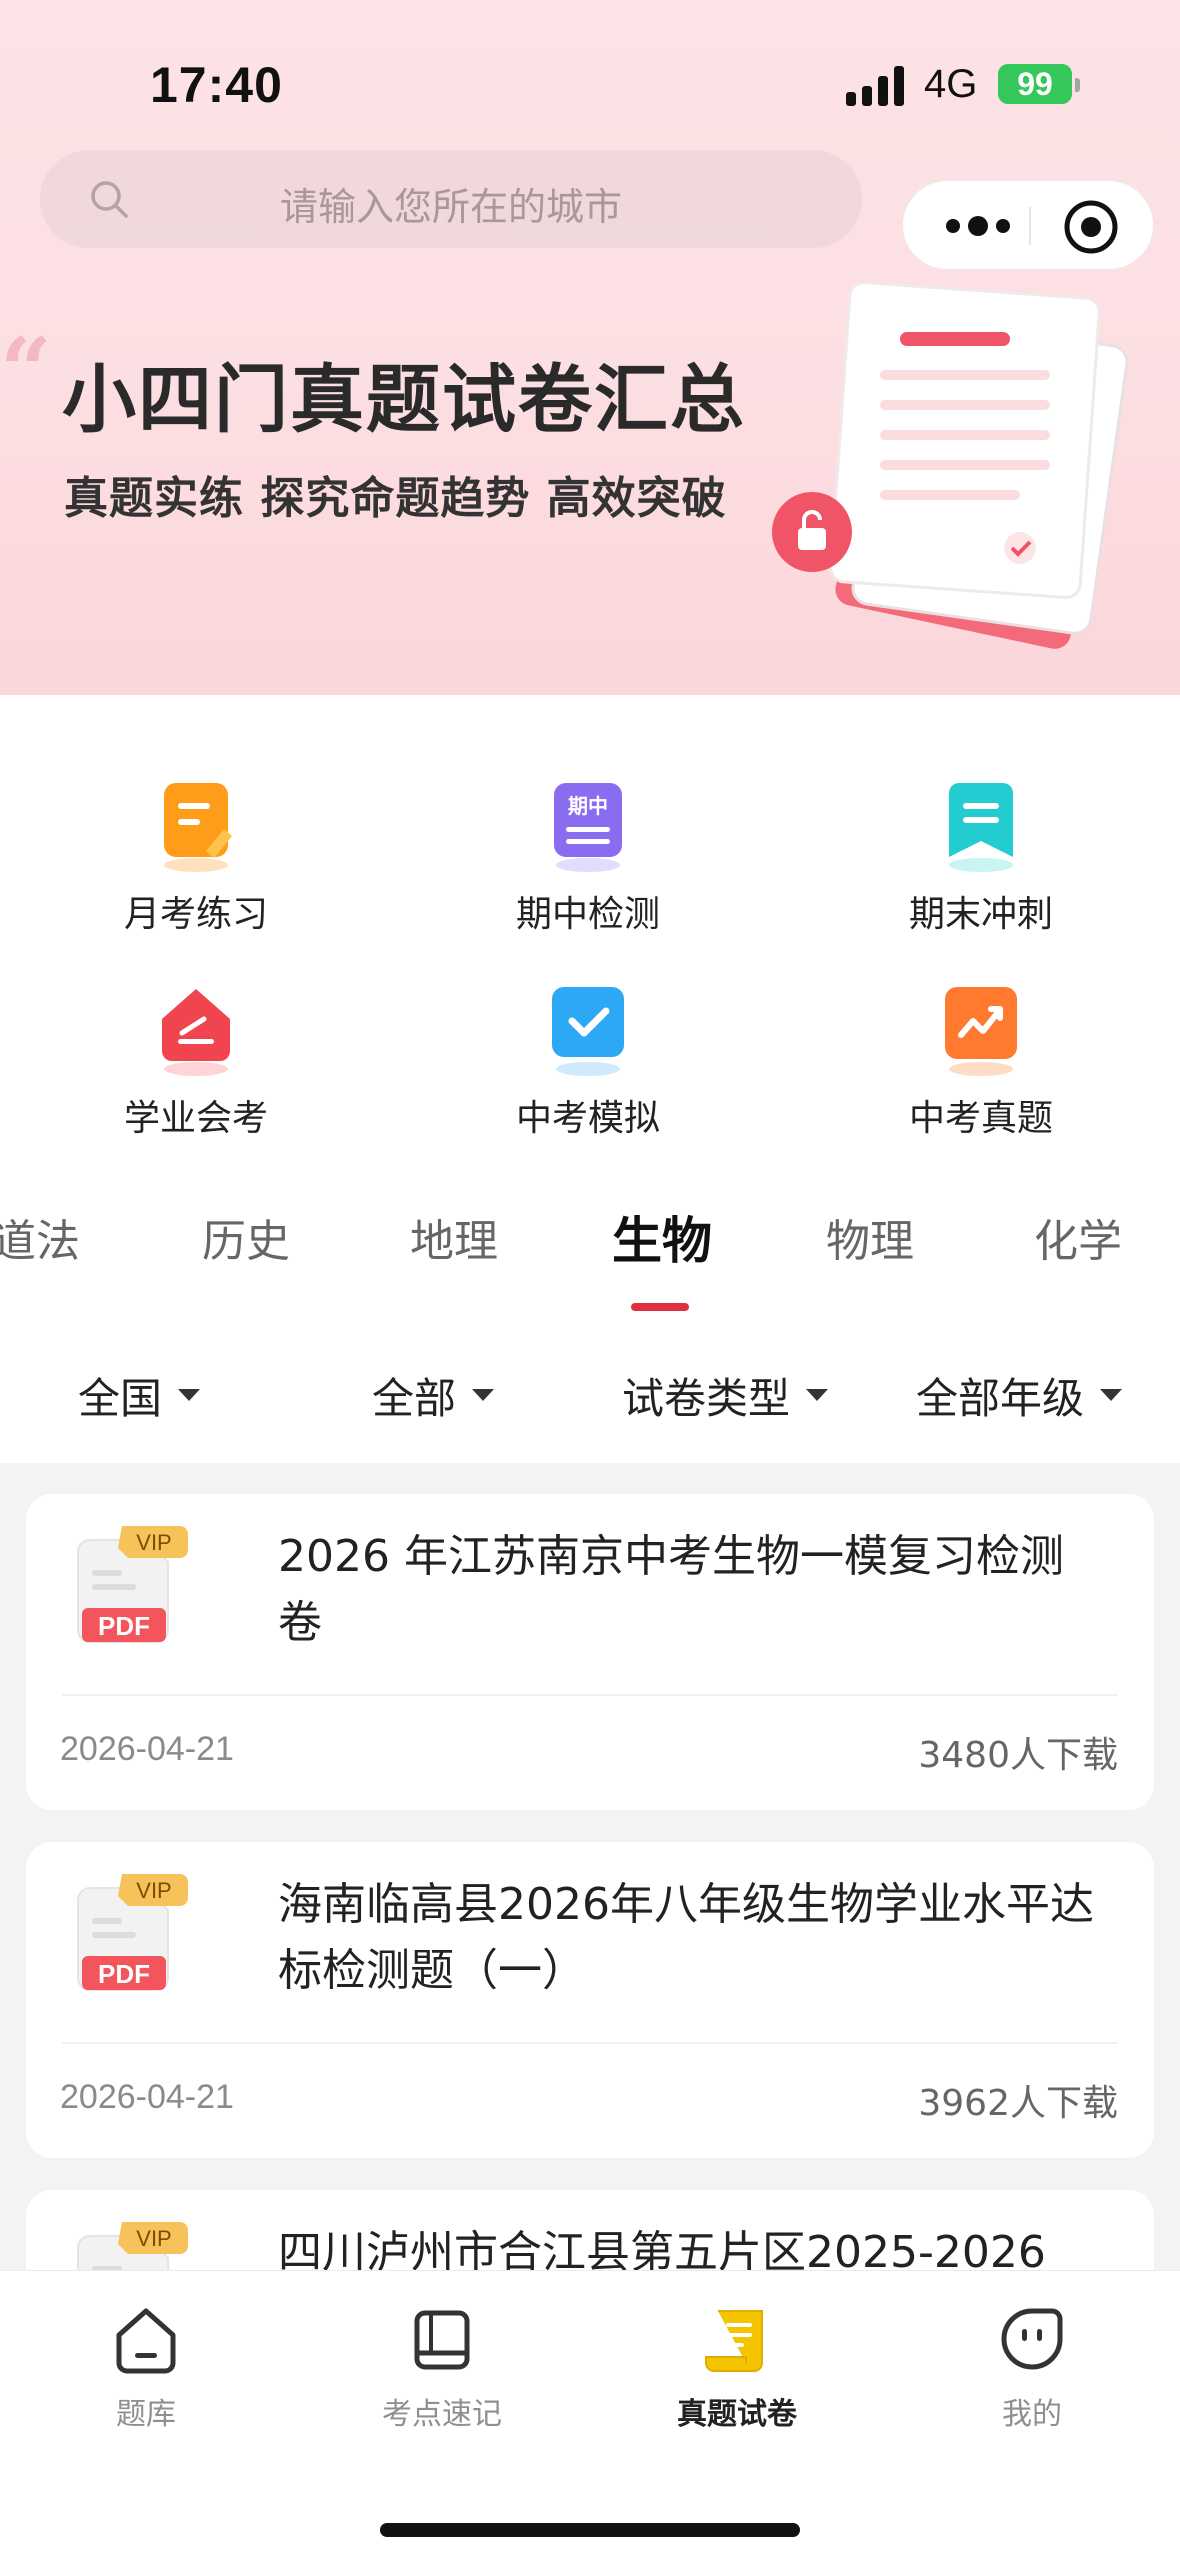 This screenshot has width=1180, height=2556. I want to click on category-label: 期末冲刺, so click(980, 914).